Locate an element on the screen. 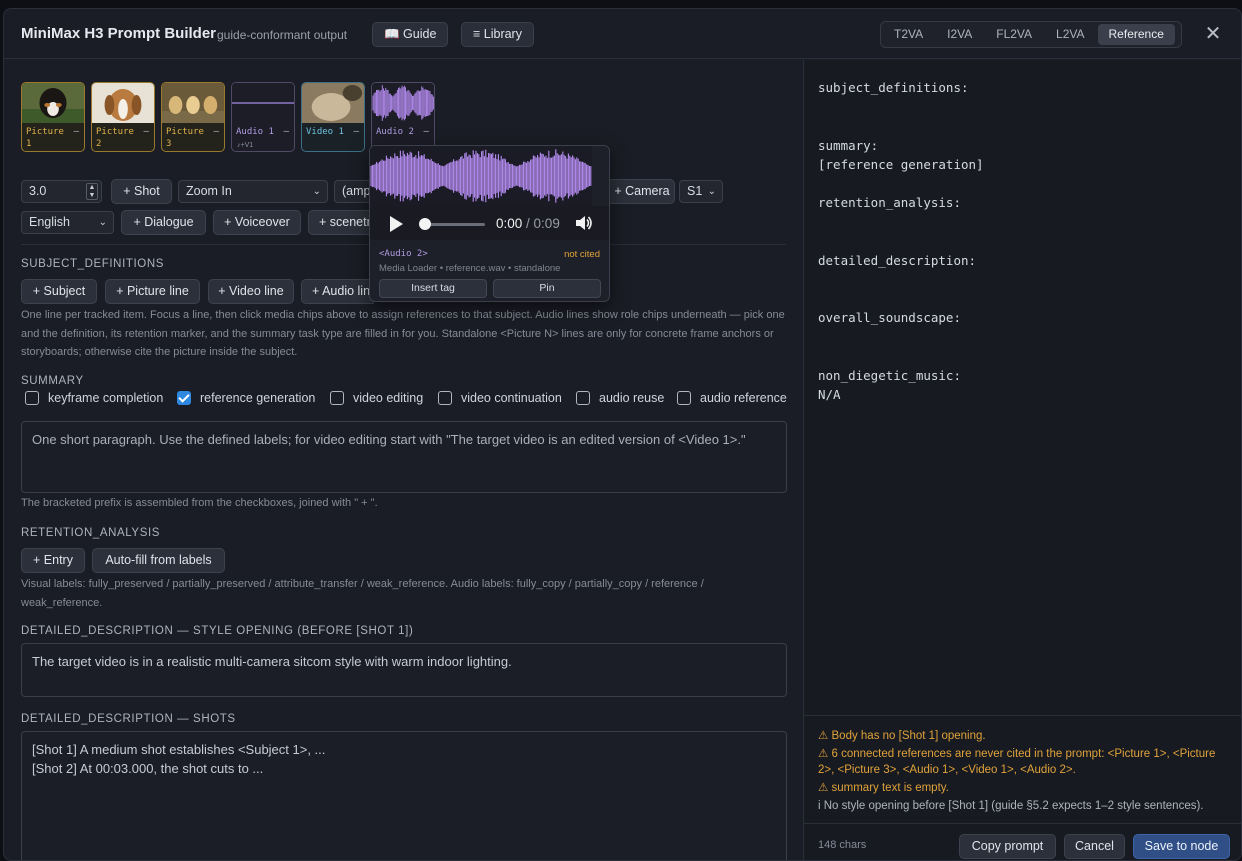 This screenshot has width=1242, height=861. checkbox-keyframe-completion: keyframe completion is located at coordinates (94, 398).